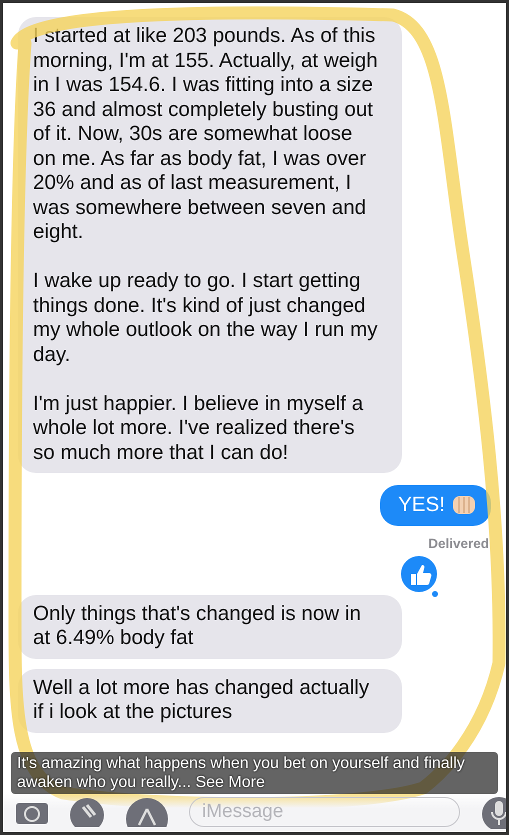 The width and height of the screenshot is (509, 835). Describe the element at coordinates (201, 700) in the screenshot. I see `message-text: Well a lot more has changed actually if i look at the pictures` at that location.